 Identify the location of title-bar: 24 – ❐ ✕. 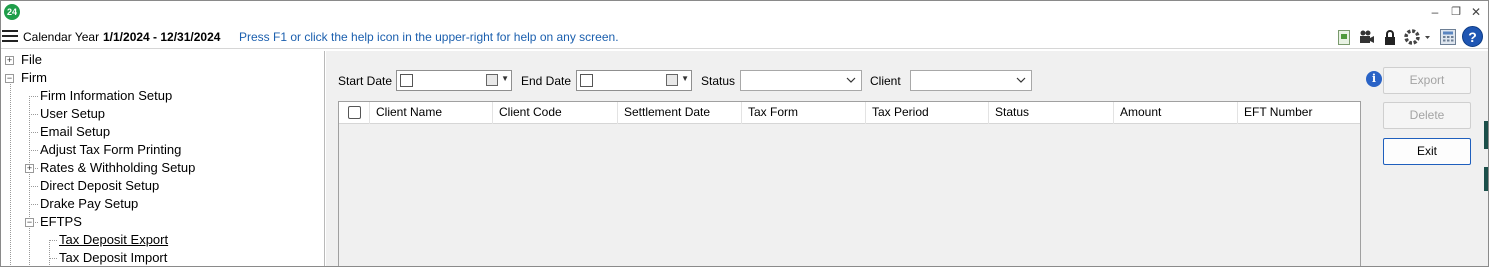
(744, 12).